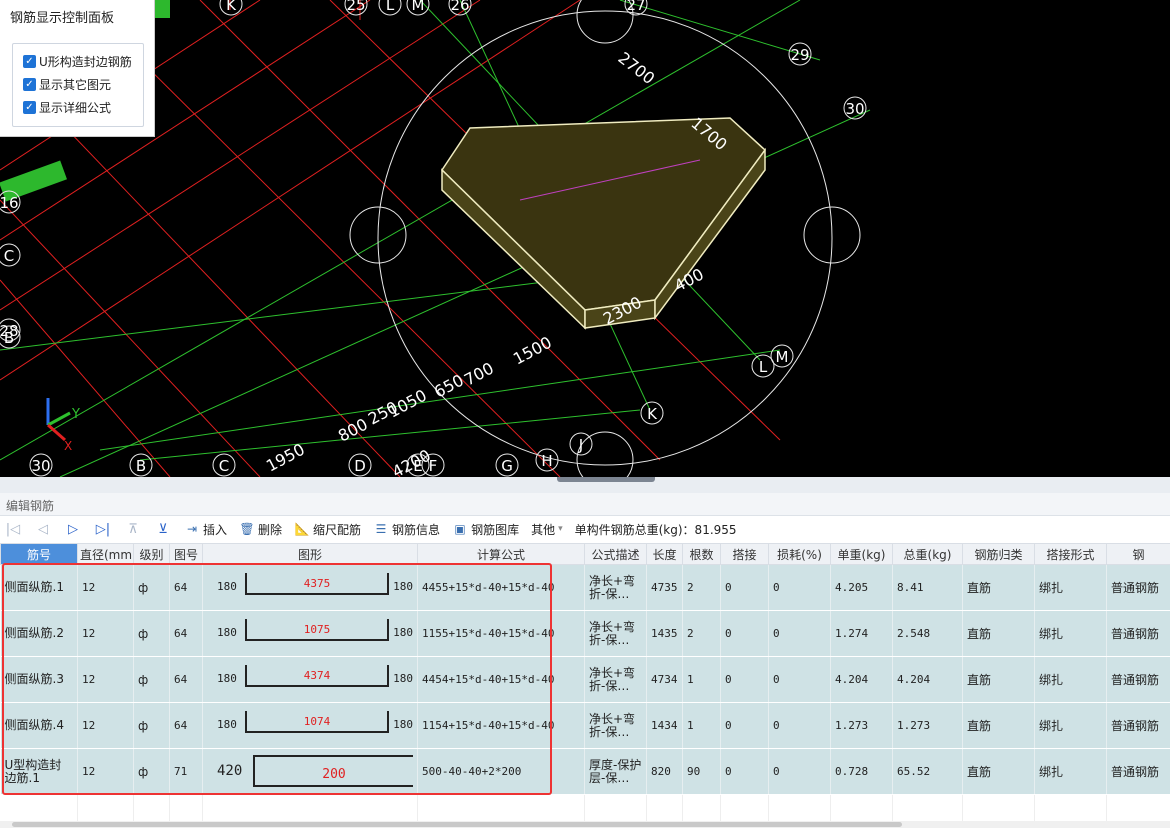 The image size is (1170, 828). What do you see at coordinates (501, 725) in the screenshot?
I see `cell-formula: 1154+15*d-40+15*d-40` at bounding box center [501, 725].